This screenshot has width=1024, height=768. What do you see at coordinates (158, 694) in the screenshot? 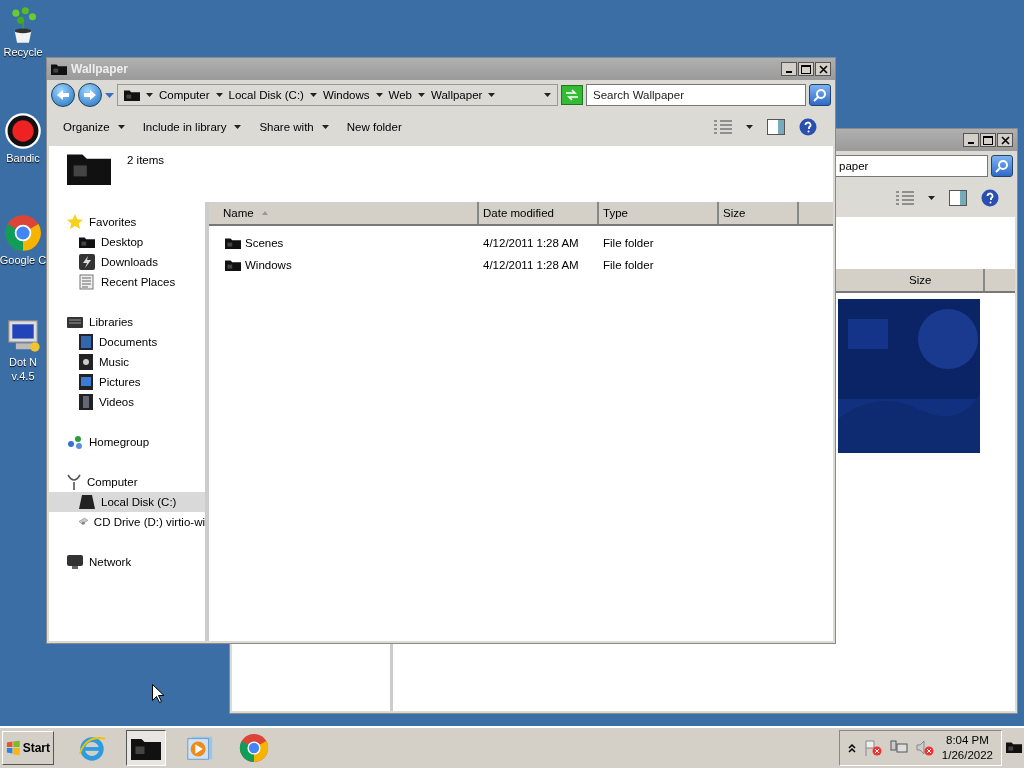
I see `mouse-cursor-icon` at bounding box center [158, 694].